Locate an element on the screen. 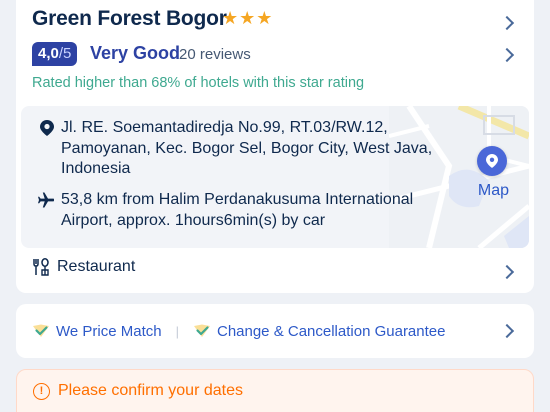  airplane-icon is located at coordinates (46, 200).